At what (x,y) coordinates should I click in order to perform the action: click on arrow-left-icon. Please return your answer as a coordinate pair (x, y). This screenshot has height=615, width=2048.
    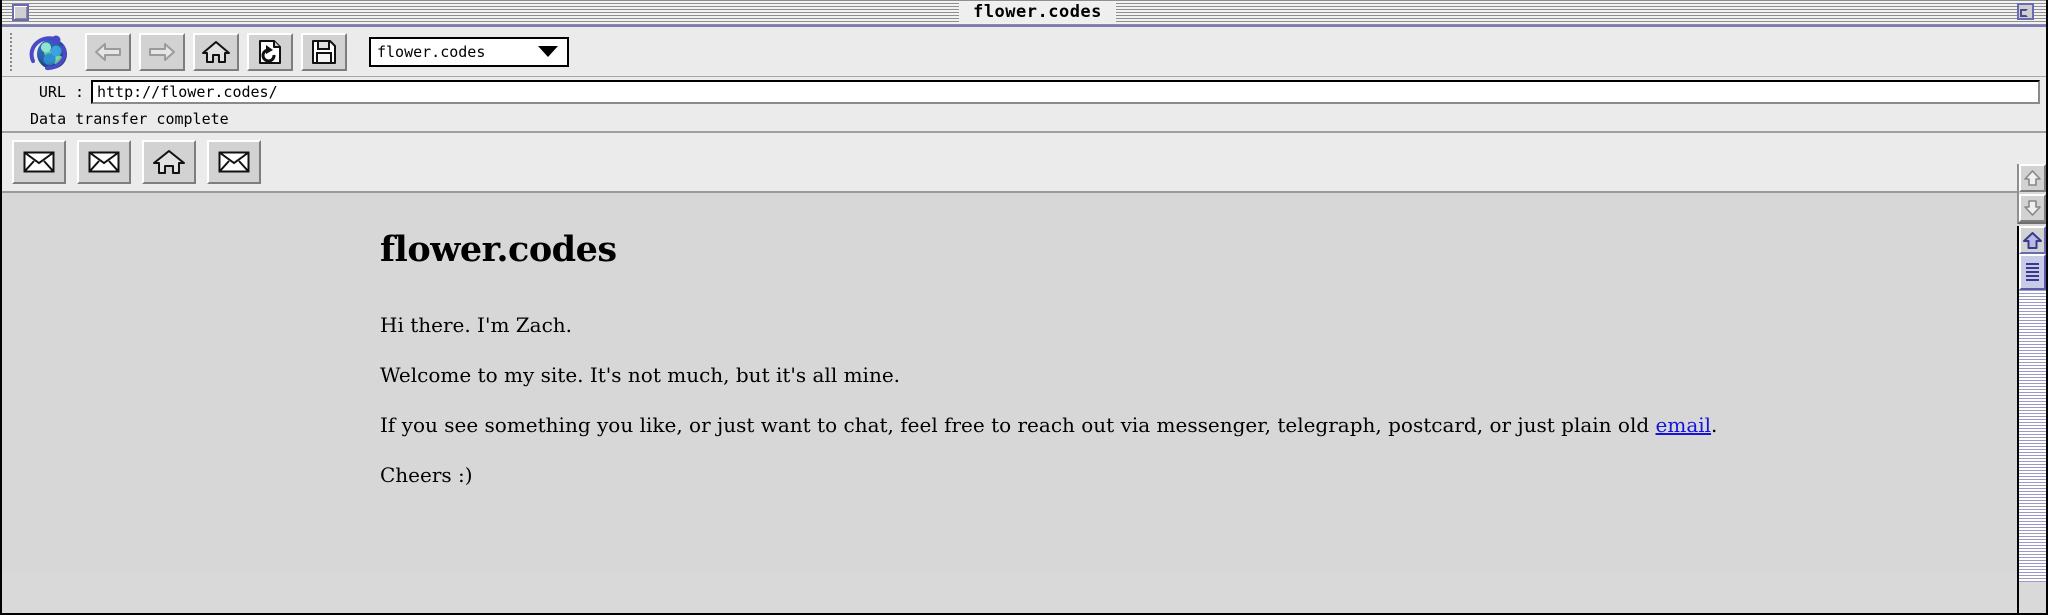
    Looking at the image, I should click on (108, 51).